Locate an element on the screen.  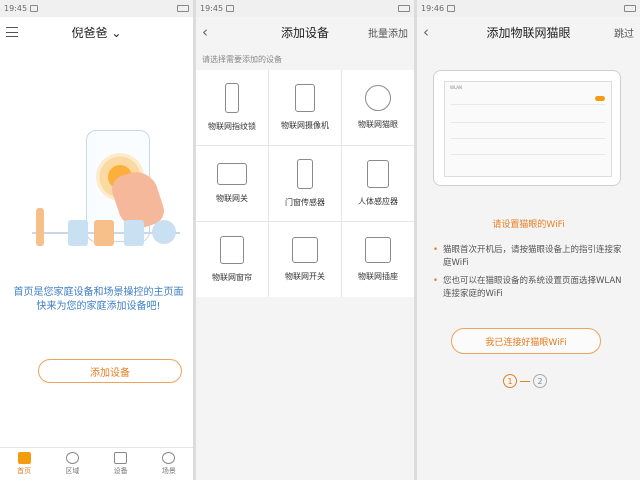
motion-sensor-icon is located at coordinates (378, 174).